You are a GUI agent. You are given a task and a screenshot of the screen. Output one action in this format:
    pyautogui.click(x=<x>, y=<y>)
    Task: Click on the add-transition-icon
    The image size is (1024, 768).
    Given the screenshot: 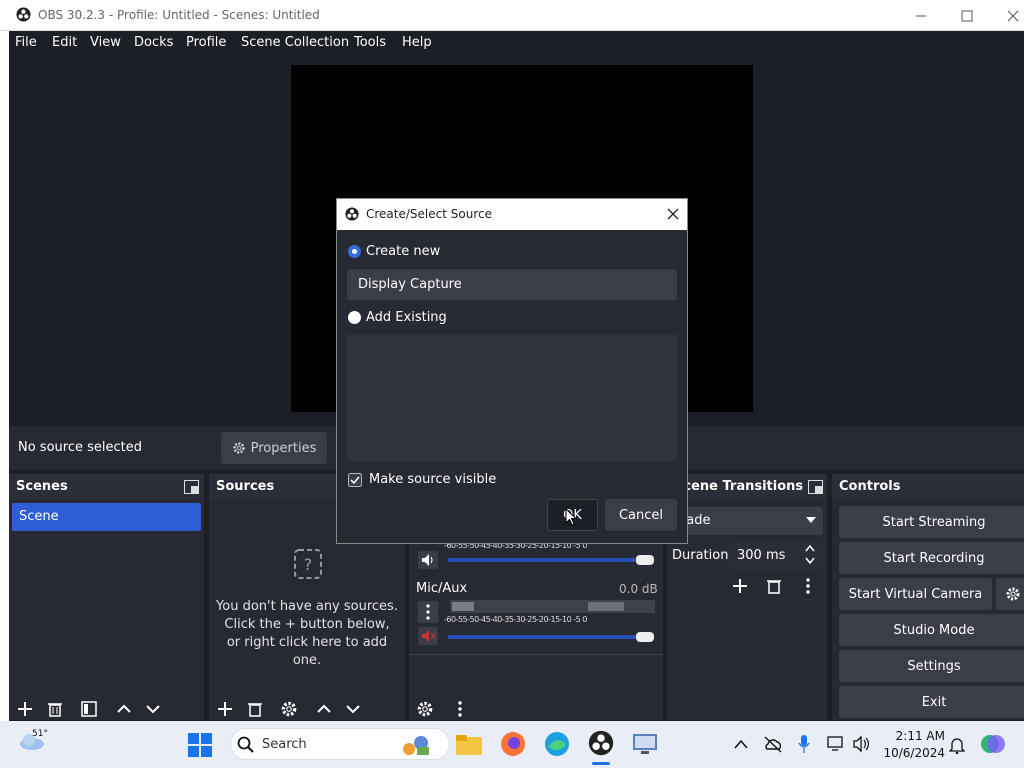 What is the action you would take?
    pyautogui.click(x=740, y=586)
    